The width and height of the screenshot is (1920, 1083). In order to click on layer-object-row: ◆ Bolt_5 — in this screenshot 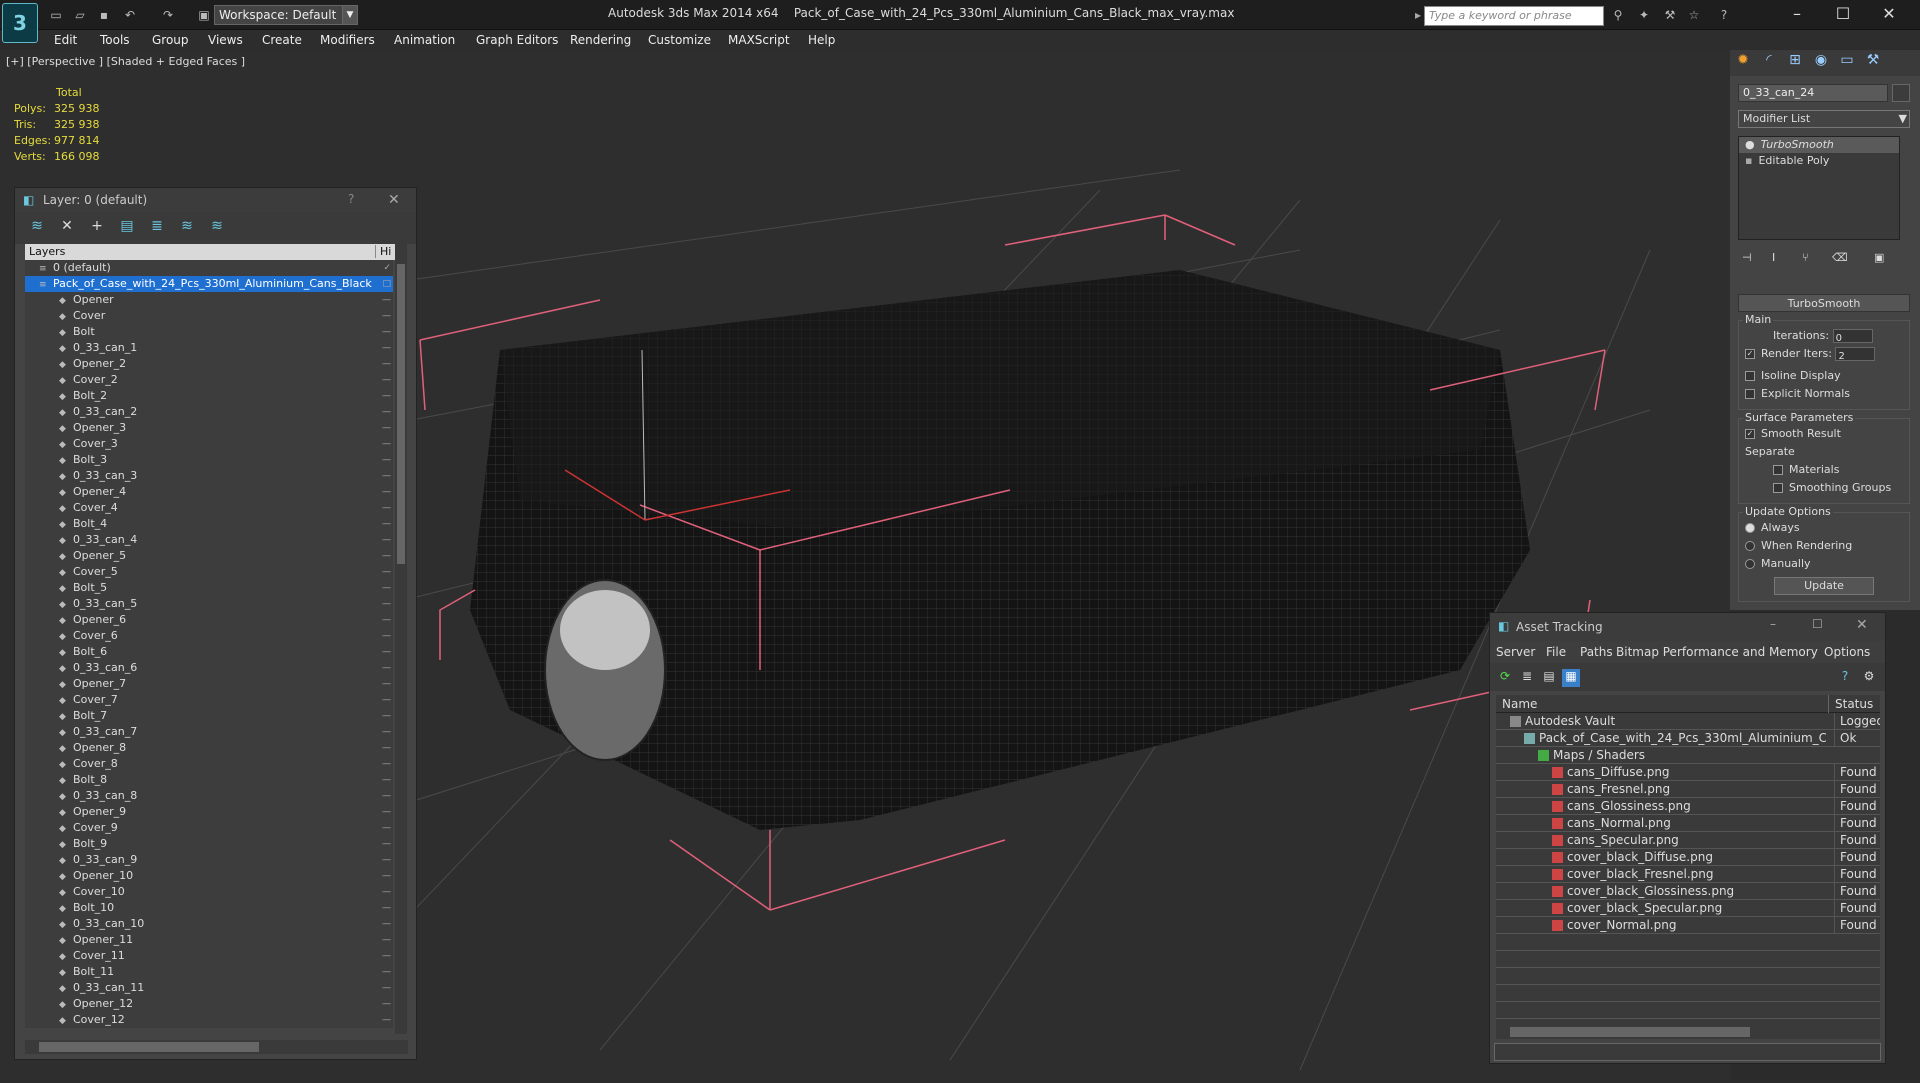, I will do `click(209, 588)`.